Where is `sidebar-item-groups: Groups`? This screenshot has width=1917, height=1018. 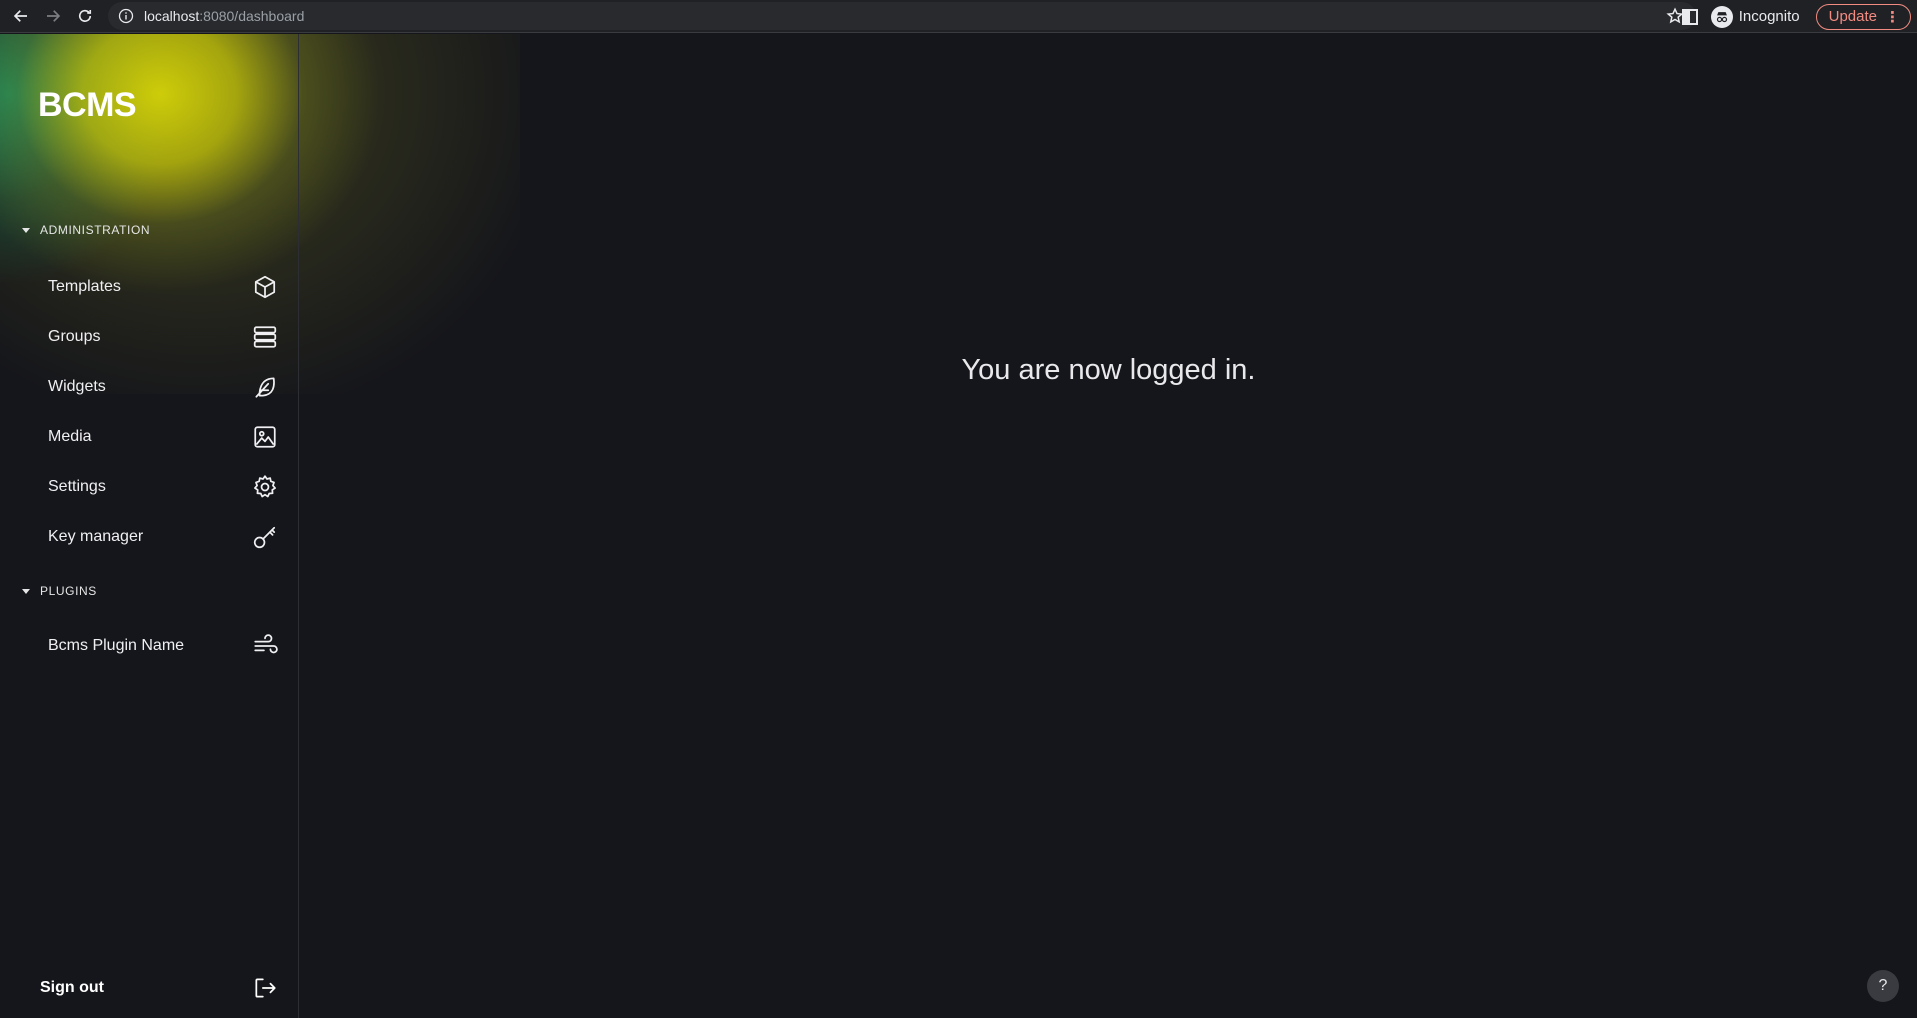 sidebar-item-groups: Groups is located at coordinates (163, 337).